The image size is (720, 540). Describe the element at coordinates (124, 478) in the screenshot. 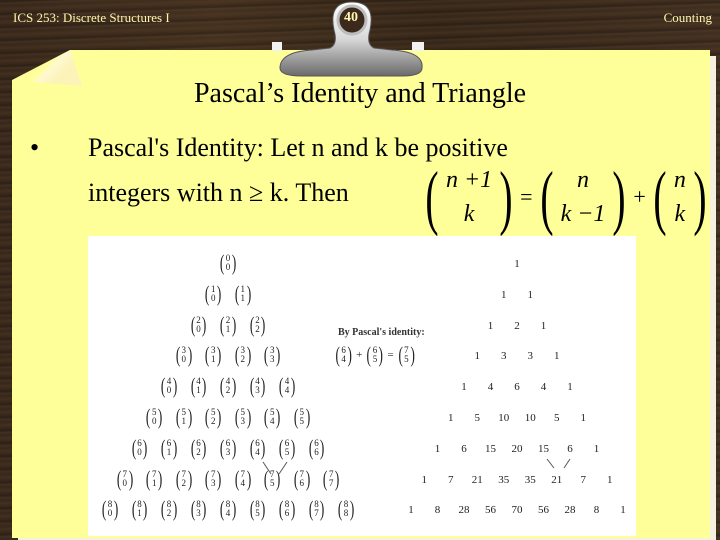

I see `binomial-coefficient: (7 0)` at that location.